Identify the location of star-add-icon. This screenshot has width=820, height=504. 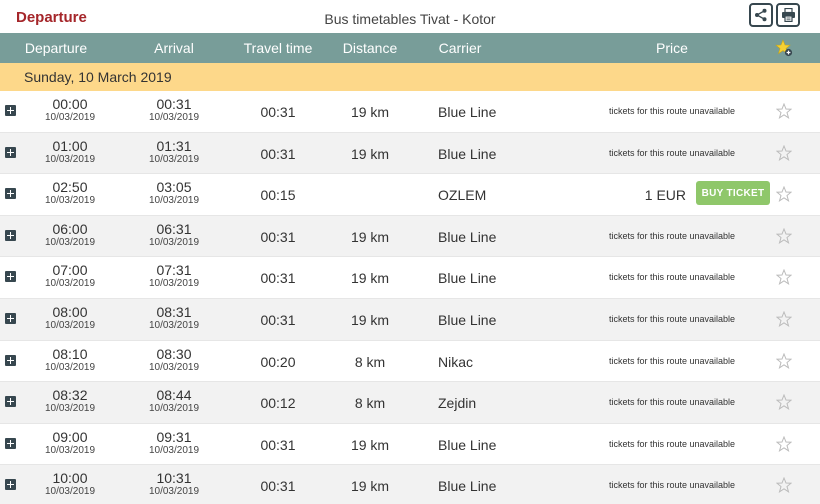
(784, 48).